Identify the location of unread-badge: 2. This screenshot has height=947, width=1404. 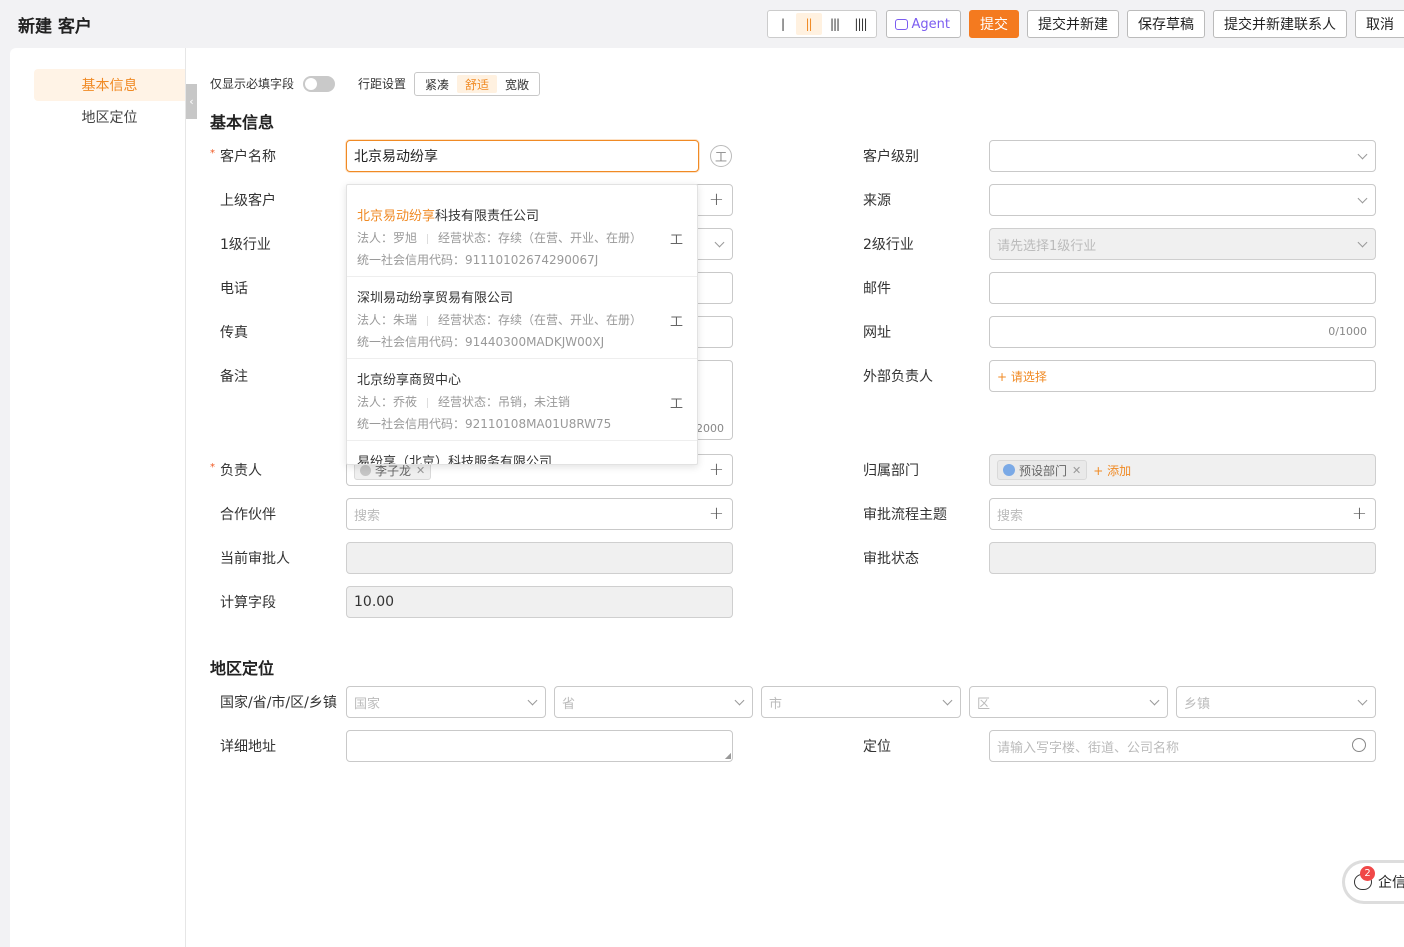
(1367, 873).